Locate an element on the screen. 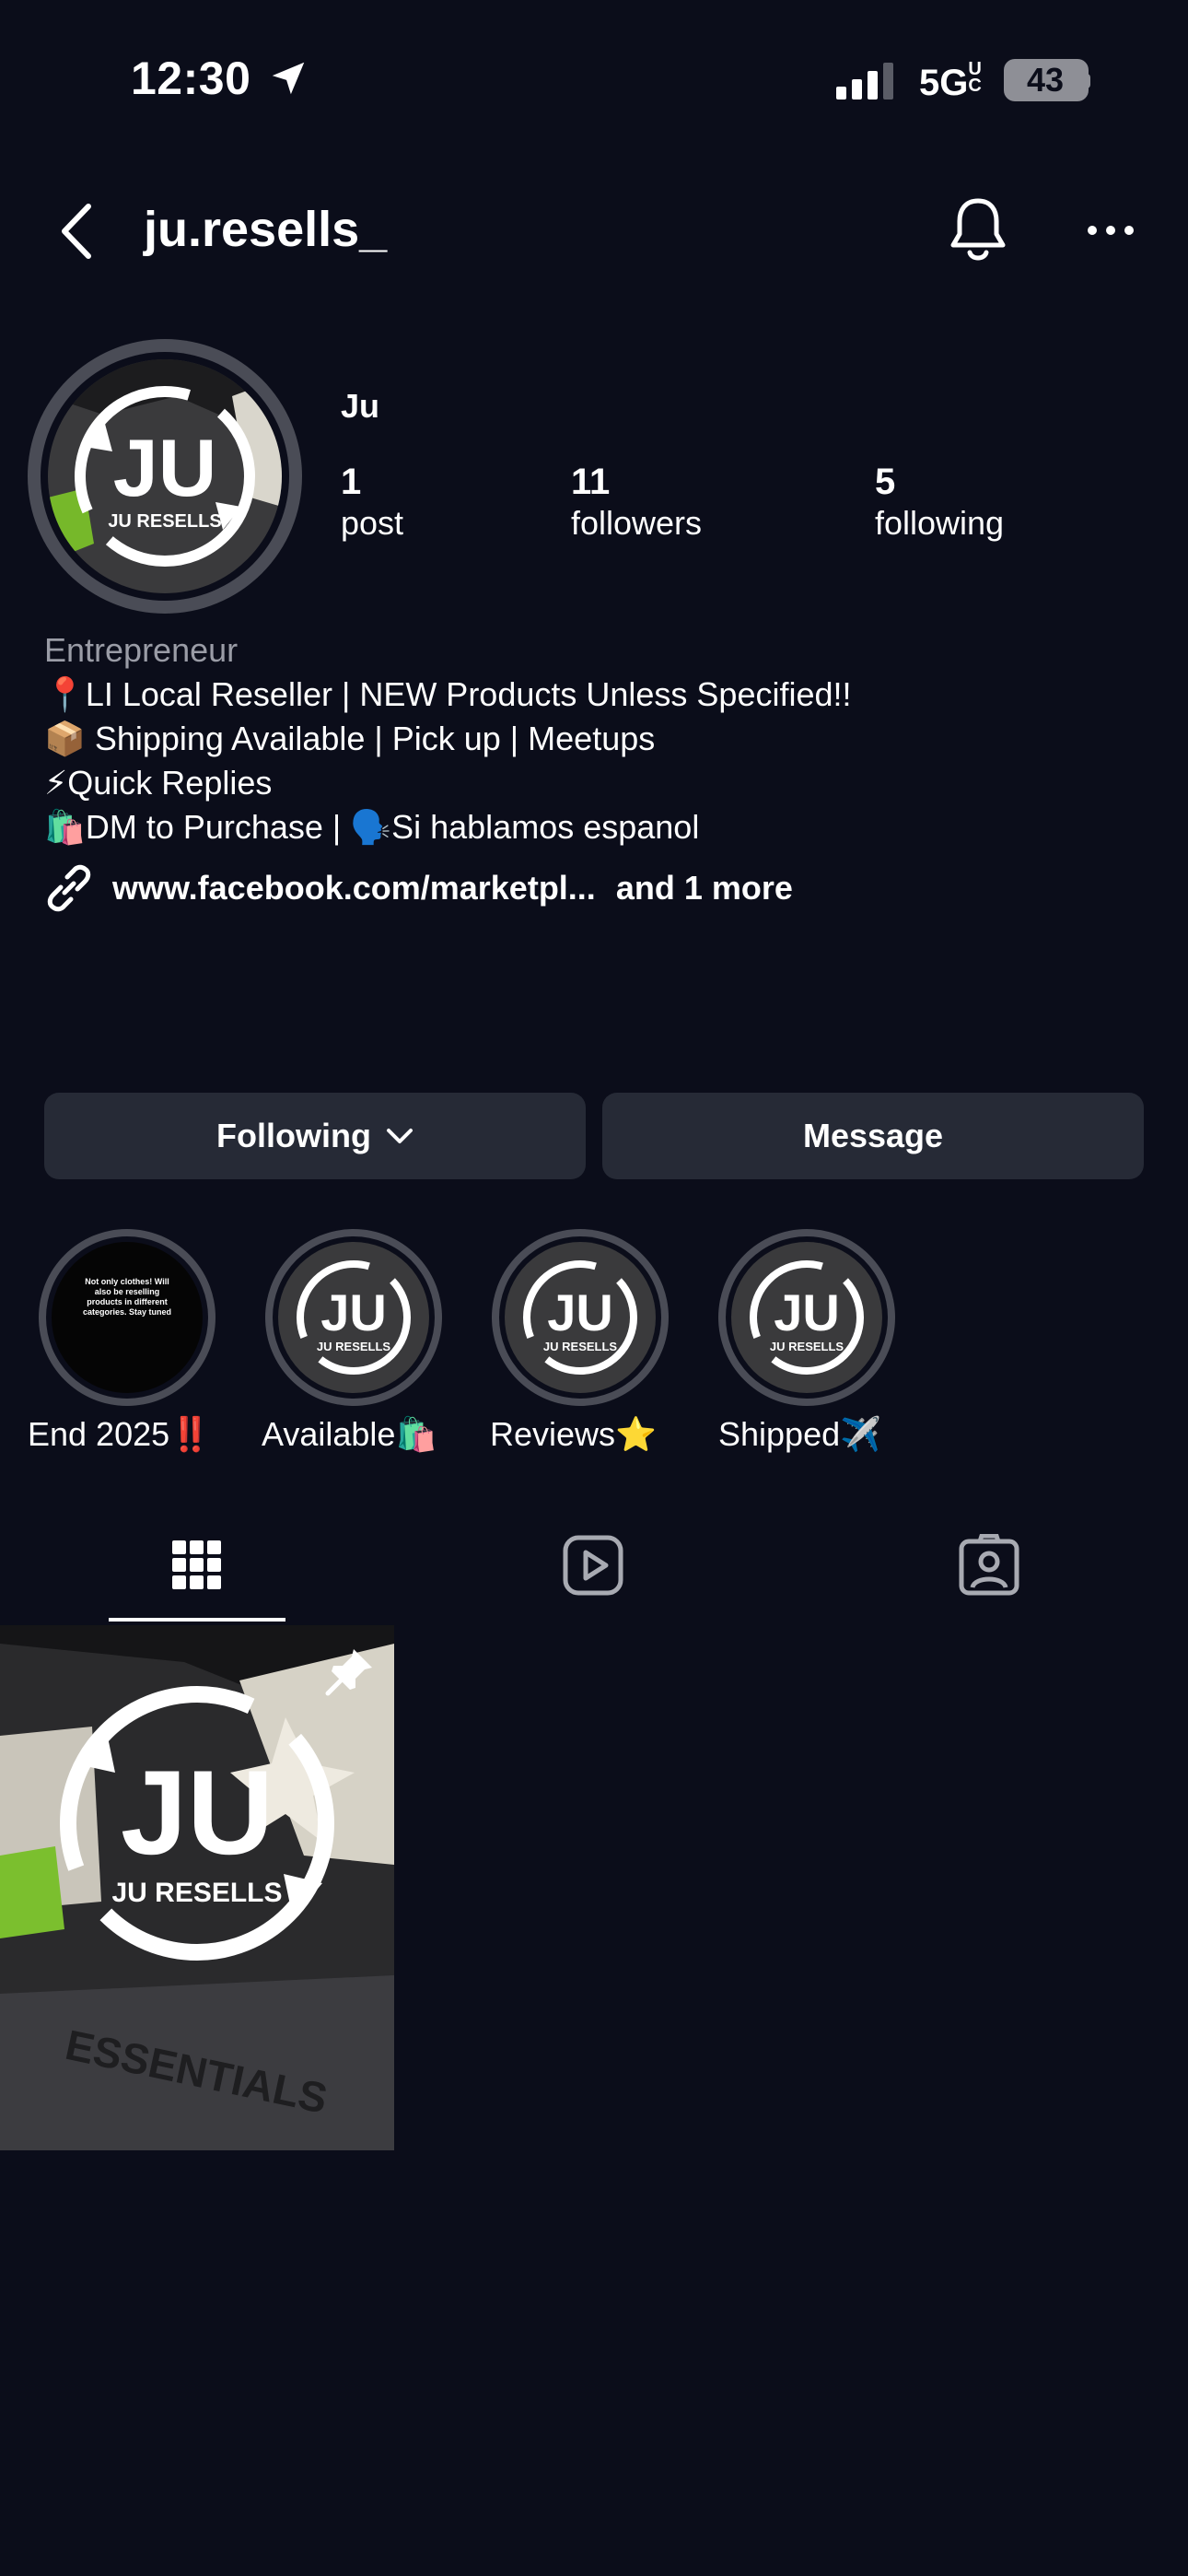  reels-icon is located at coordinates (593, 1565).